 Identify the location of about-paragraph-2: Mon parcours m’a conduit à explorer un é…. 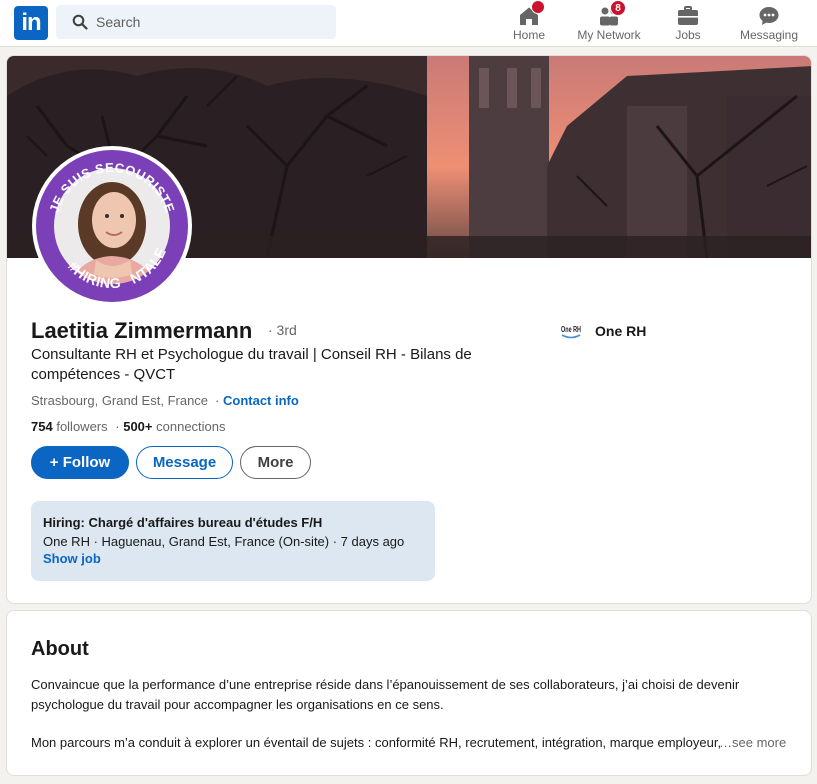
(376, 742).